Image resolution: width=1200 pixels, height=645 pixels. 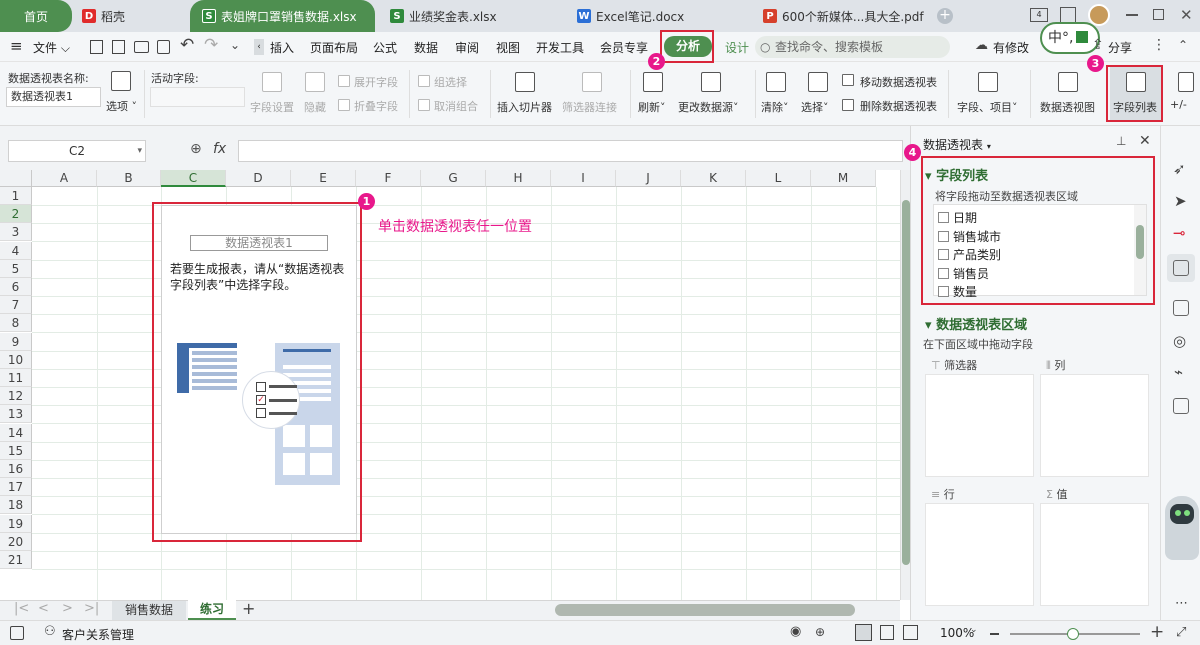 I want to click on grid-apps-icon, so click(x=1068, y=15).